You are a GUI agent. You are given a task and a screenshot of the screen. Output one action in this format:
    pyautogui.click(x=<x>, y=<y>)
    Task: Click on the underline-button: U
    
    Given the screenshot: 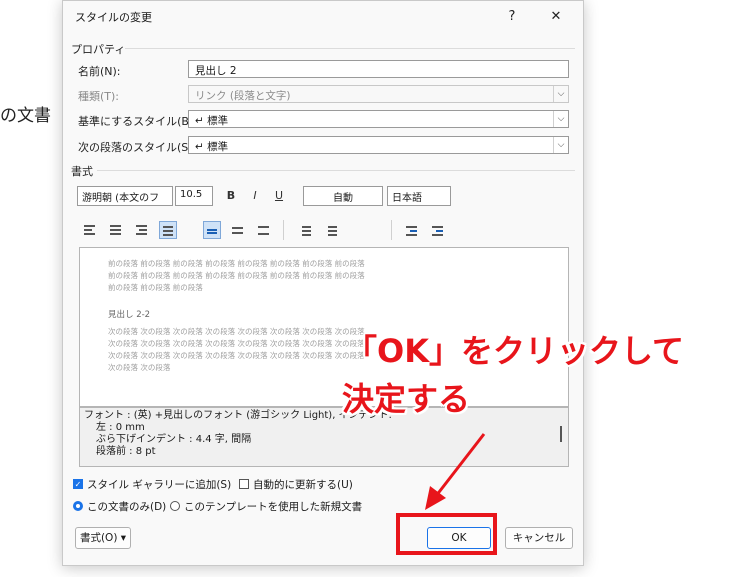 What is the action you would take?
    pyautogui.click(x=279, y=196)
    